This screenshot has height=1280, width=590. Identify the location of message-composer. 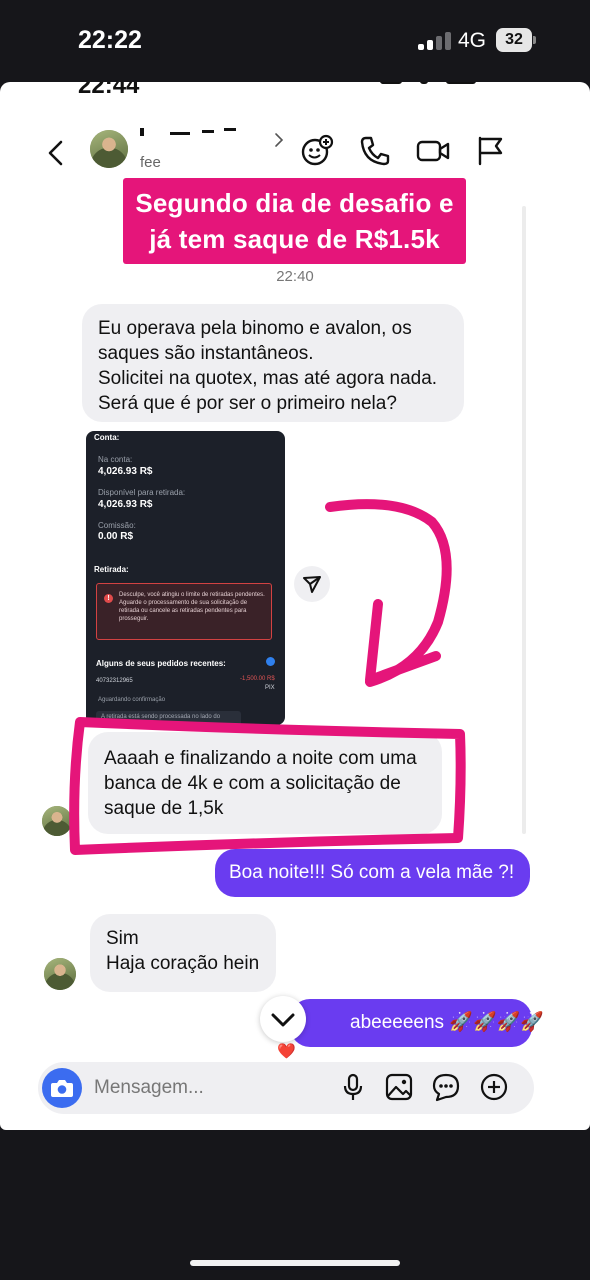
(286, 1088).